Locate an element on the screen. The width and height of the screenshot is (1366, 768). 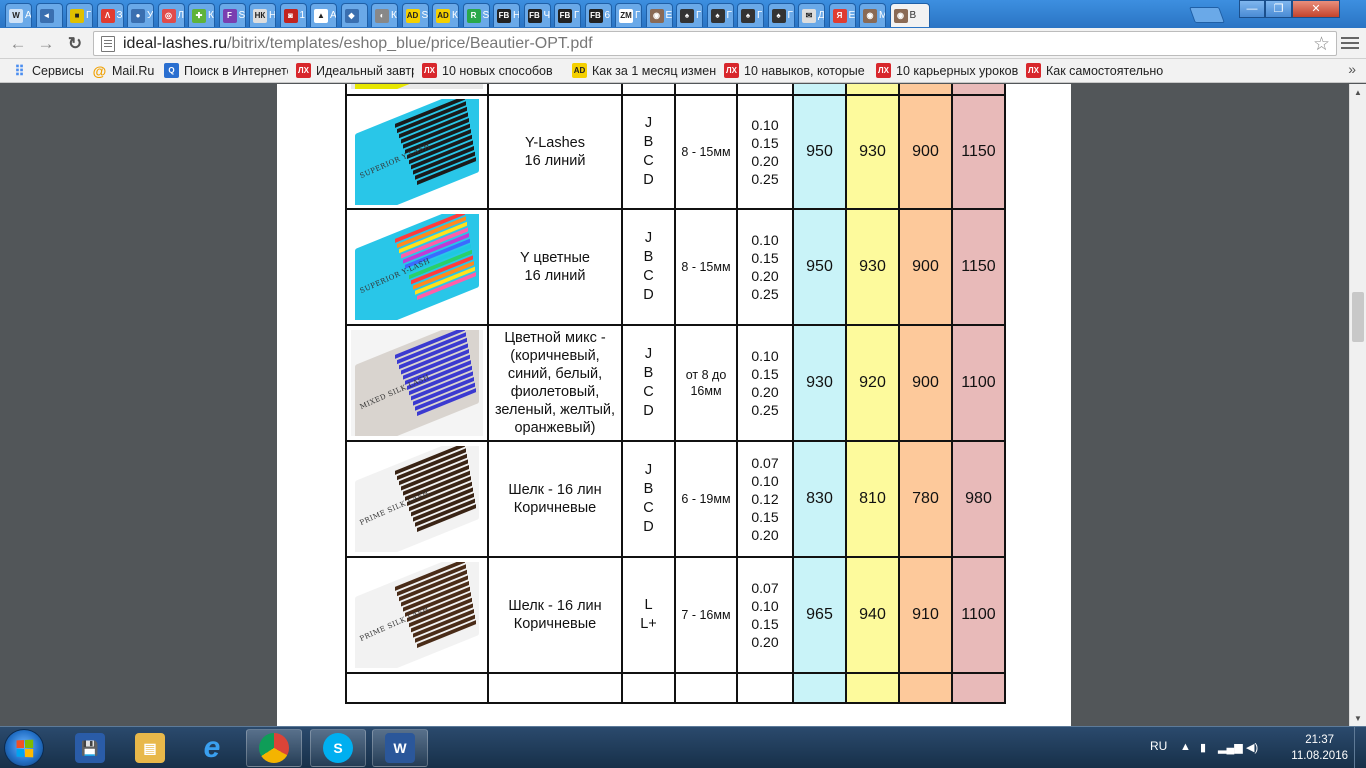
vertical-scrollbar: ▲ ▼ is located at coordinates (1357, 405).